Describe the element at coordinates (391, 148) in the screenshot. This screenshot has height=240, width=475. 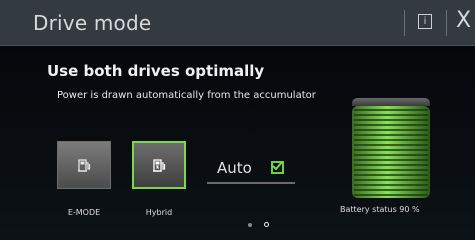
I see `battery-graphic` at that location.